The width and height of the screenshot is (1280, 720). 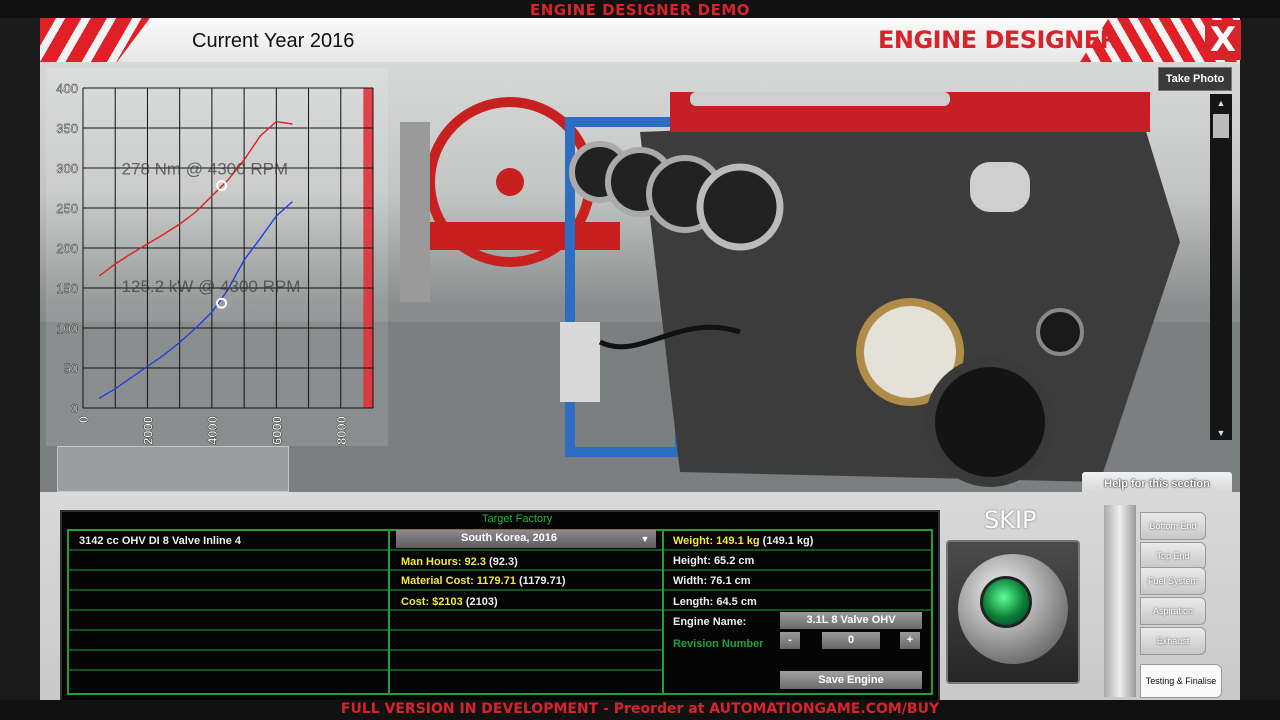 What do you see at coordinates (443, 562) in the screenshot?
I see `man-hours-value: Man Hours: 92.3` at bounding box center [443, 562].